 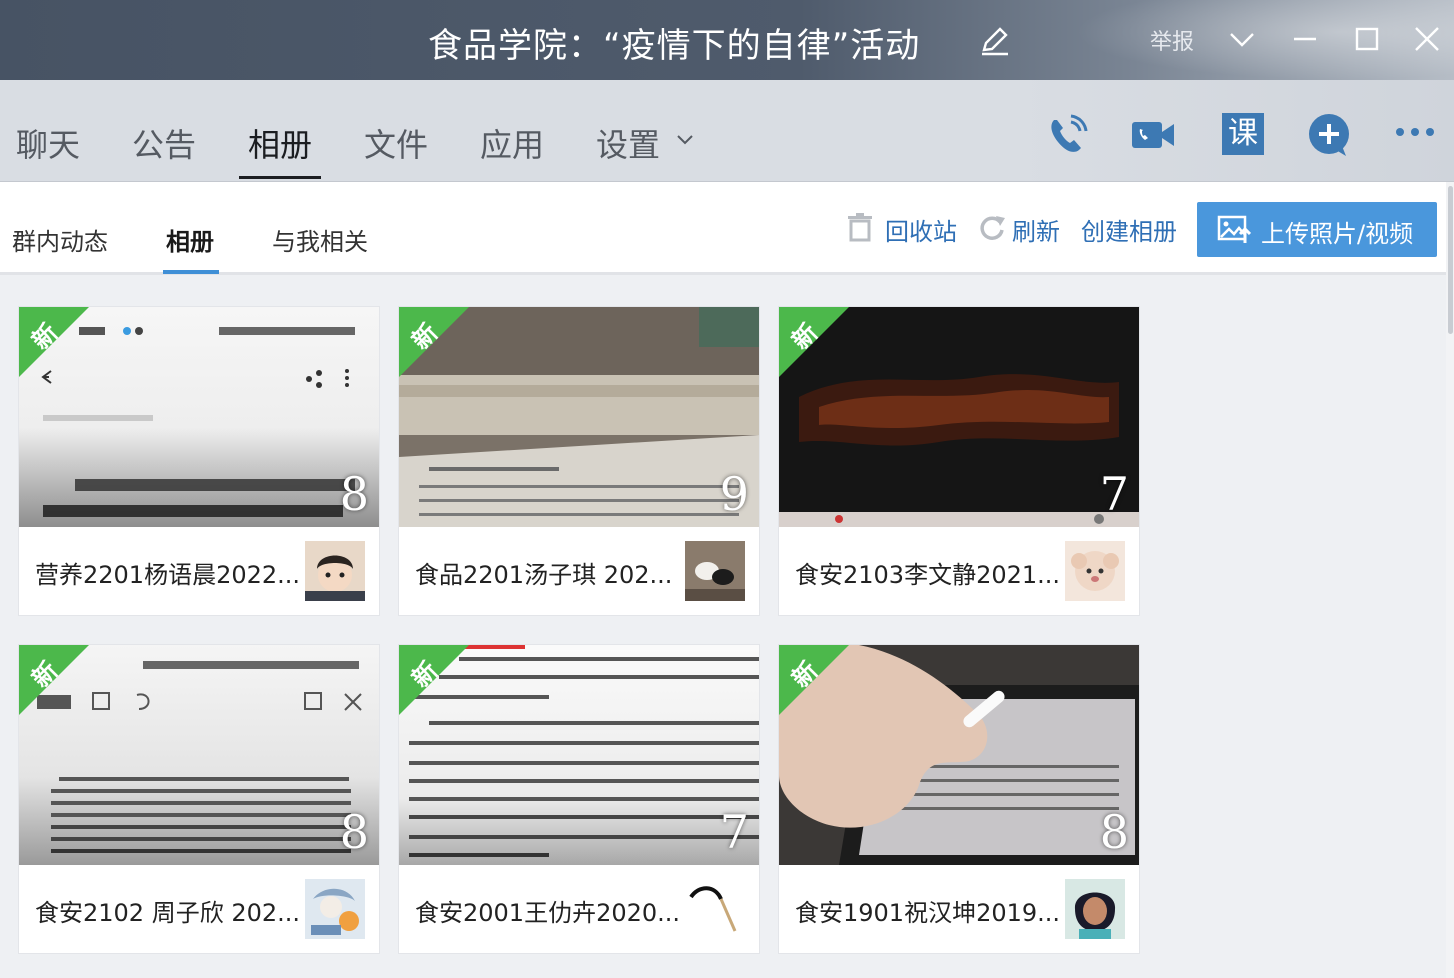 What do you see at coordinates (1067, 135) in the screenshot?
I see `phone-icon` at bounding box center [1067, 135].